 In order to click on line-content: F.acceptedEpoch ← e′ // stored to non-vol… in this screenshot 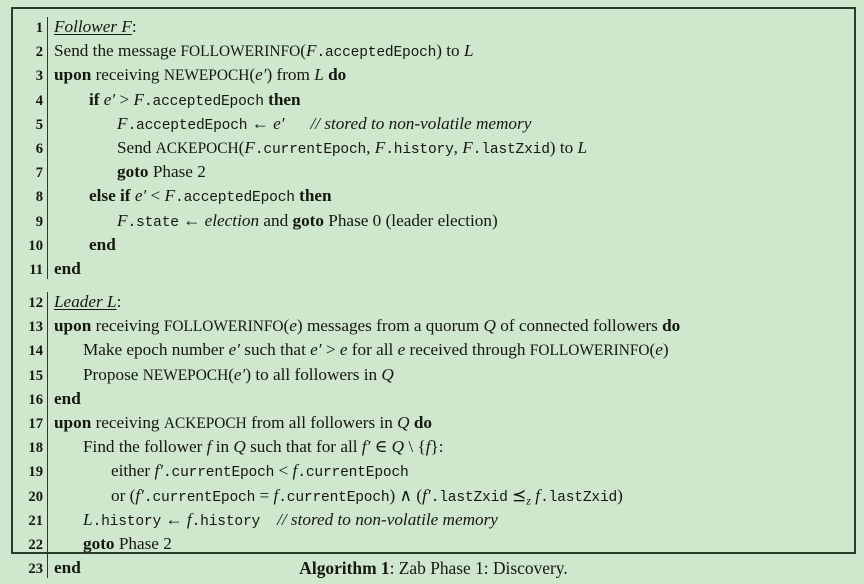, I will do `click(287, 125)`.